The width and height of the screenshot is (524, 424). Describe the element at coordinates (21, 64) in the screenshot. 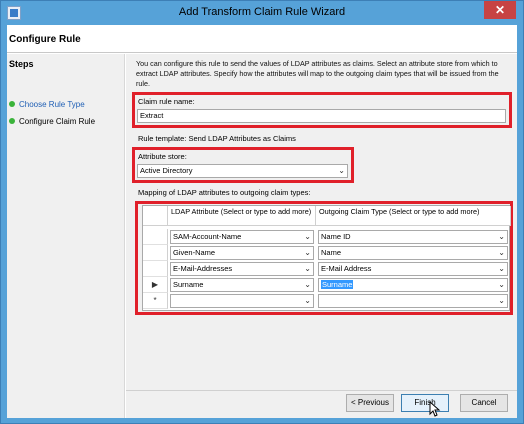

I see `steps-heading: Steps` at that location.